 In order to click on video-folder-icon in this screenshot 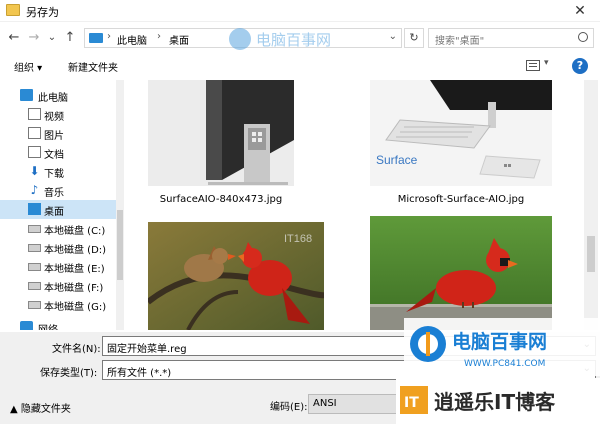, I will do `click(34, 114)`.